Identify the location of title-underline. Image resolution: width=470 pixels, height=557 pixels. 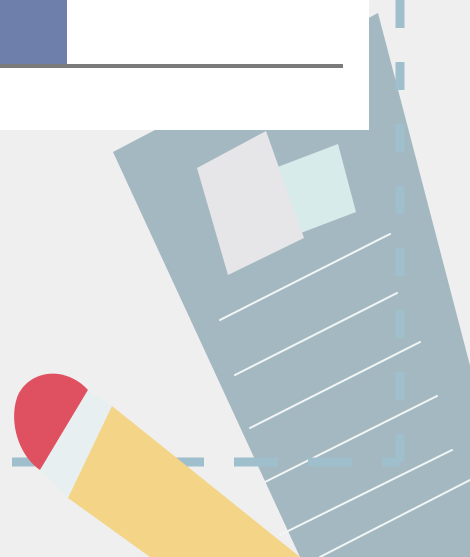
(171, 66).